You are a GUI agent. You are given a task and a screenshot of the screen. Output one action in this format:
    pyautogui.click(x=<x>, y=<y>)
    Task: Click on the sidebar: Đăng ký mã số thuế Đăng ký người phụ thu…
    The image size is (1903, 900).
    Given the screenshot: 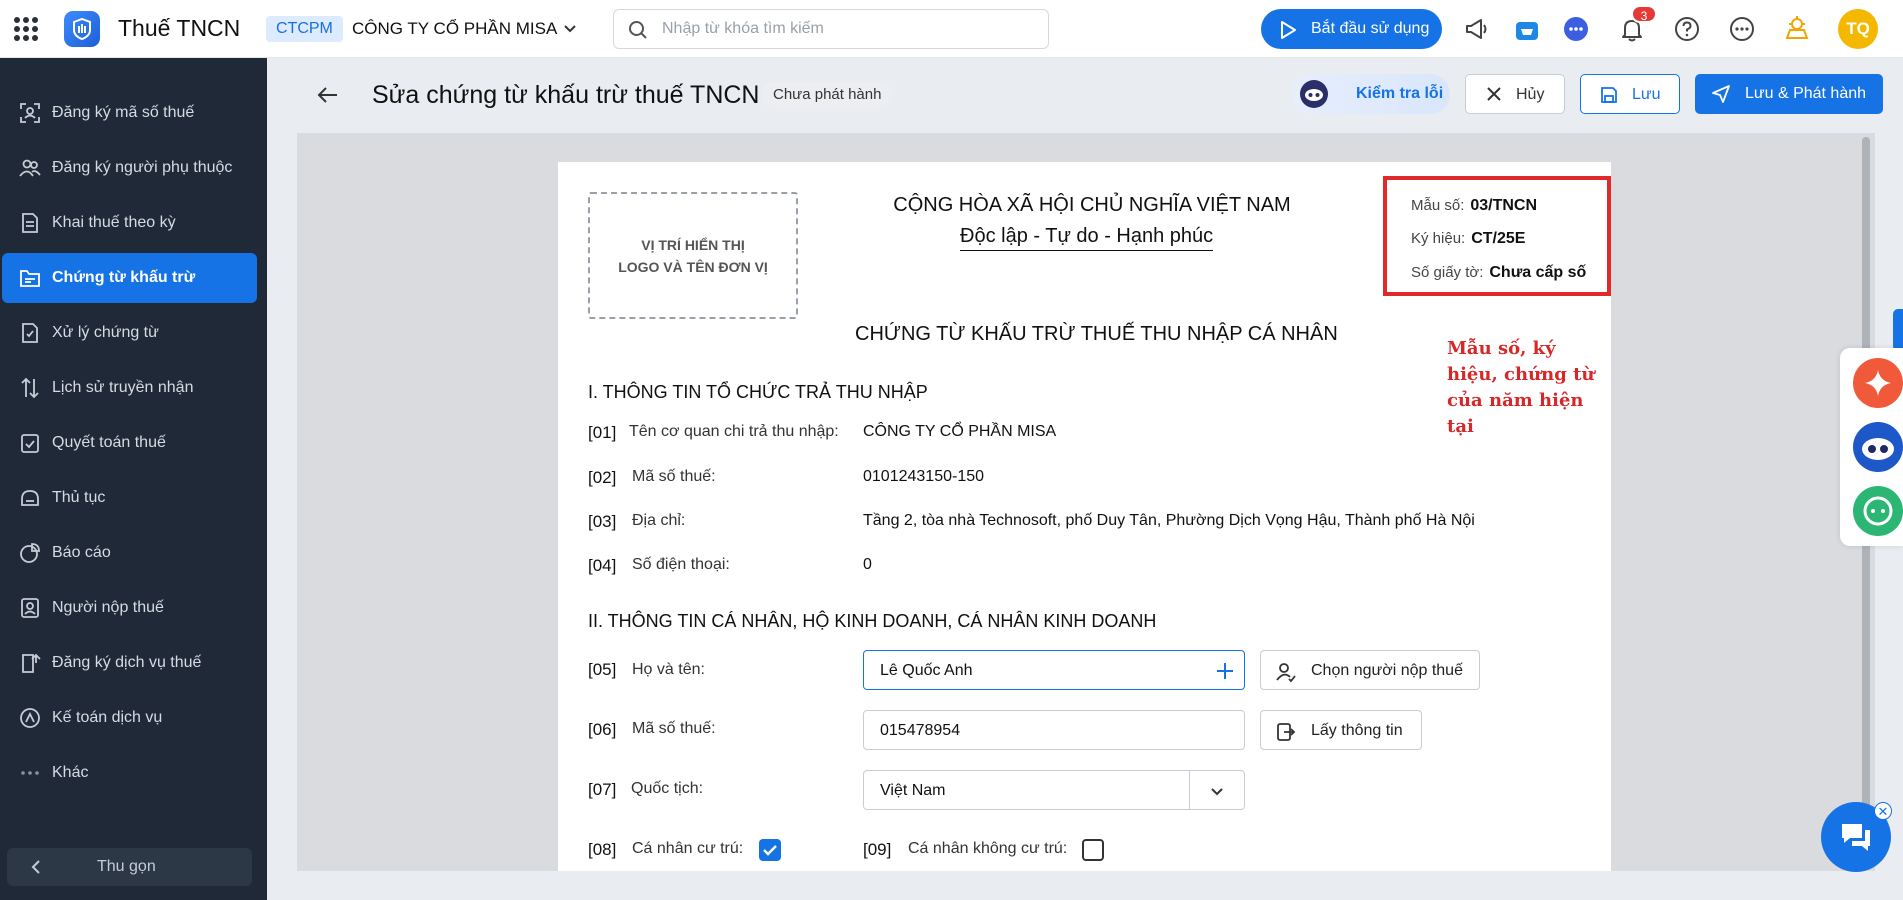 What is the action you would take?
    pyautogui.click(x=133, y=479)
    